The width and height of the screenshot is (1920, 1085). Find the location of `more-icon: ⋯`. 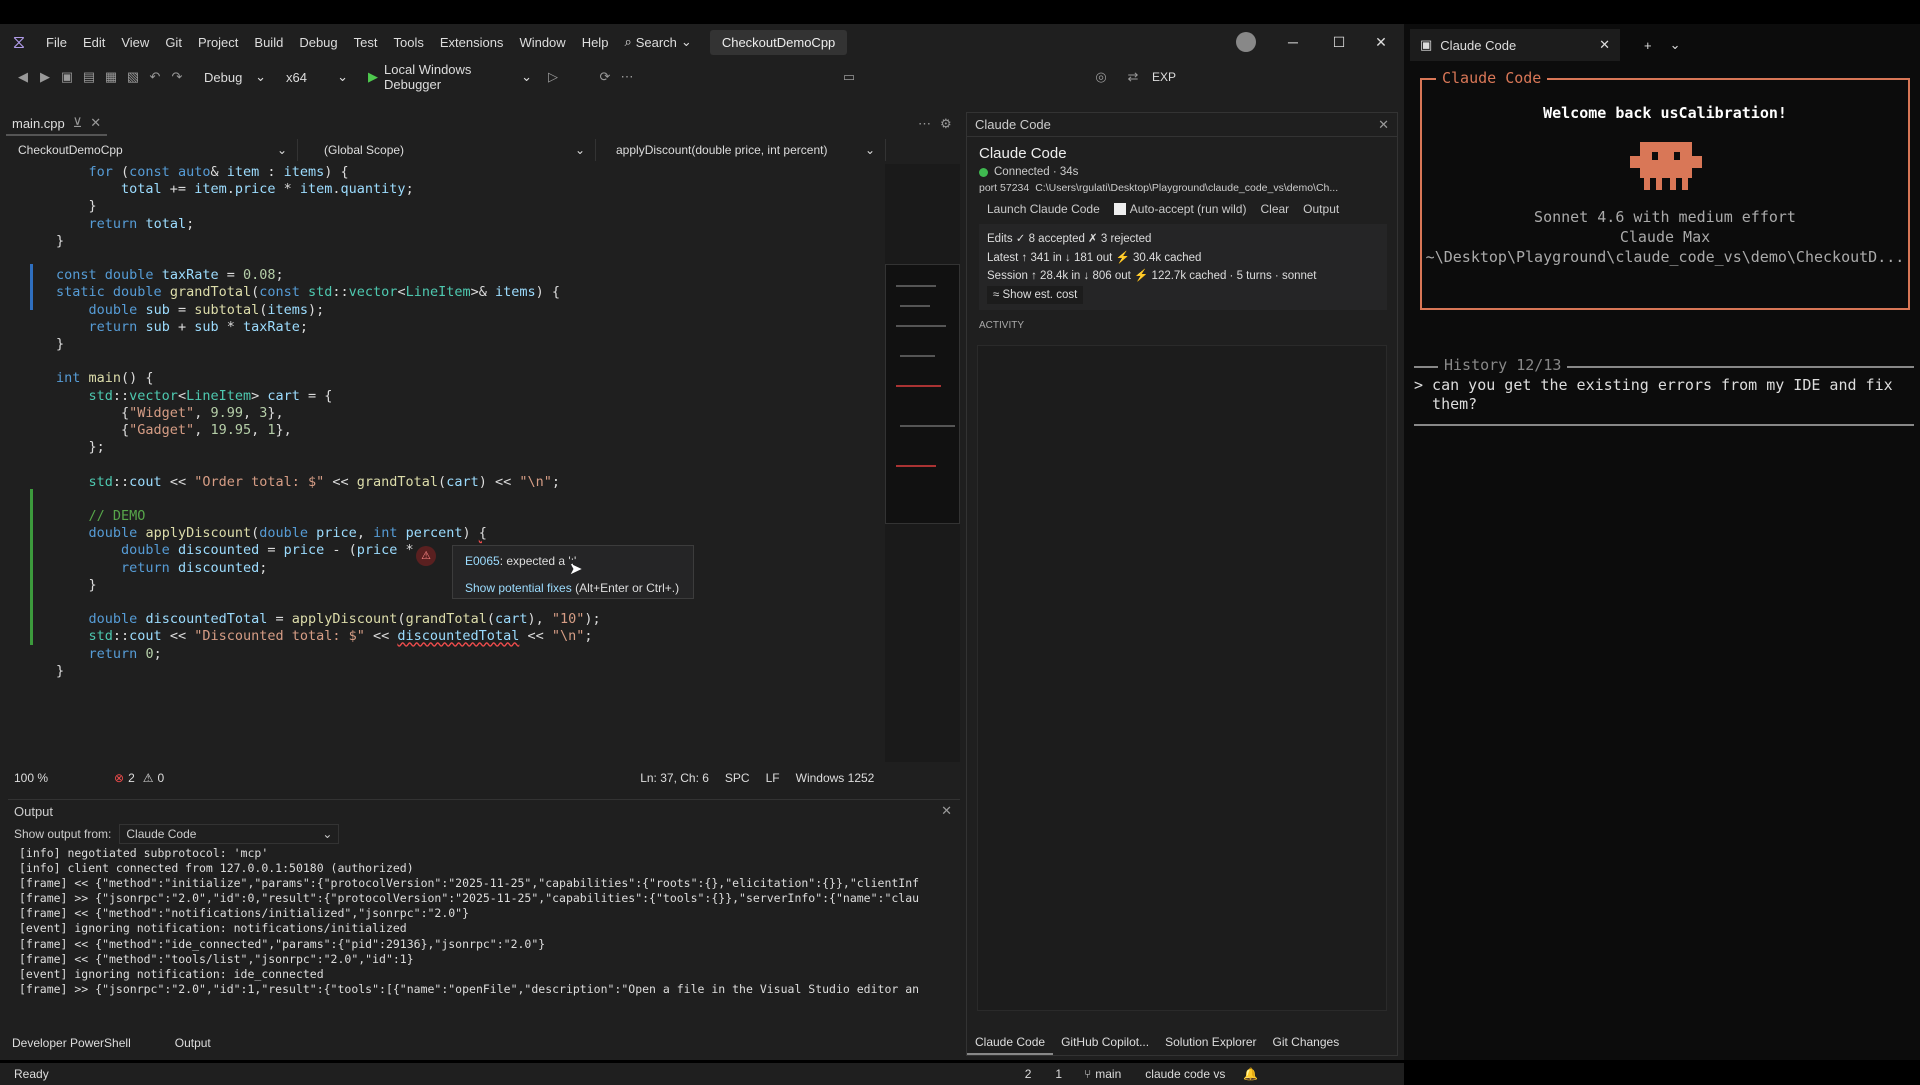

more-icon: ⋯ is located at coordinates (627, 77).